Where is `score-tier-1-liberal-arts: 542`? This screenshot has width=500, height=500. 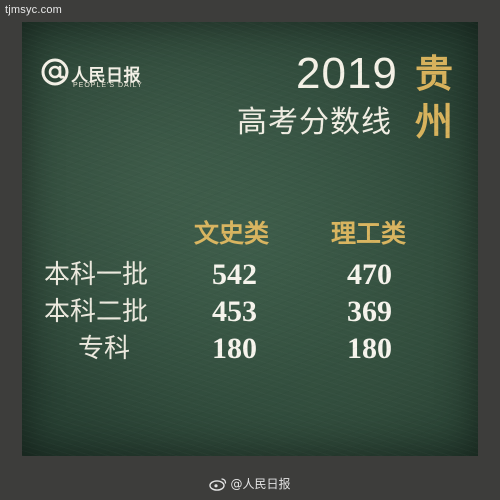 score-tier-1-liberal-arts: 542 is located at coordinates (234, 274).